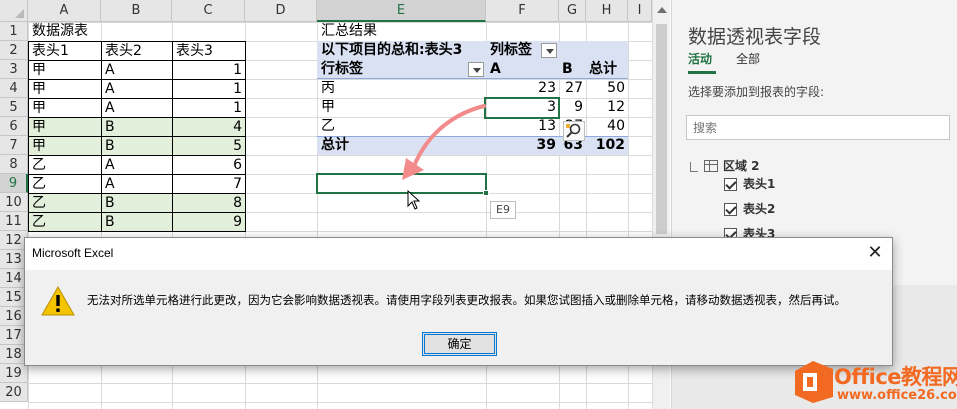  I want to click on ok-button: 确定, so click(459, 344).